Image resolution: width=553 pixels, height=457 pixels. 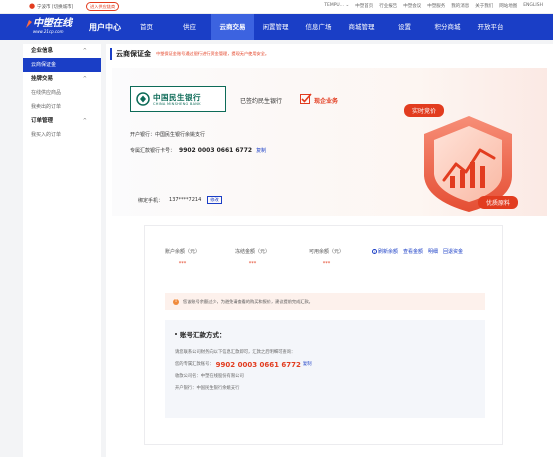 I want to click on sidebar-item-deposit: 云商保证金, so click(x=62, y=65).